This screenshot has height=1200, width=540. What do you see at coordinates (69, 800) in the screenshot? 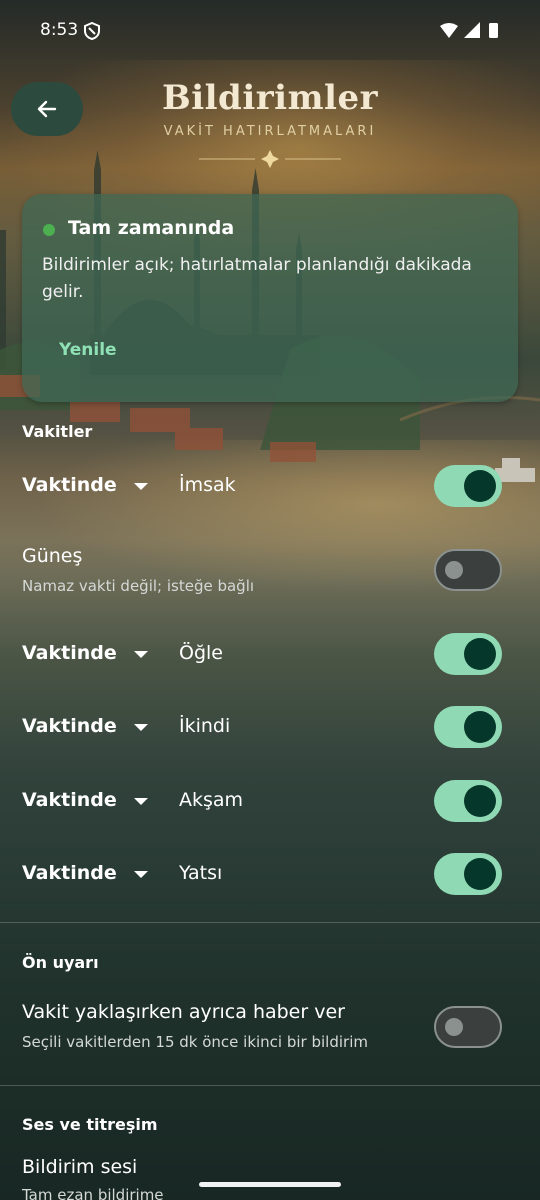
I see `timing-dropdown-aksam: Vaktinde` at bounding box center [69, 800].